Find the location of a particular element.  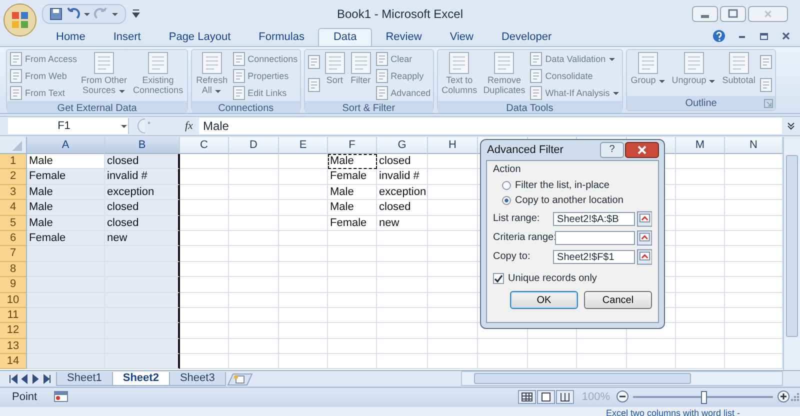

radio-option: Filter the list, in-place is located at coordinates (572, 185).